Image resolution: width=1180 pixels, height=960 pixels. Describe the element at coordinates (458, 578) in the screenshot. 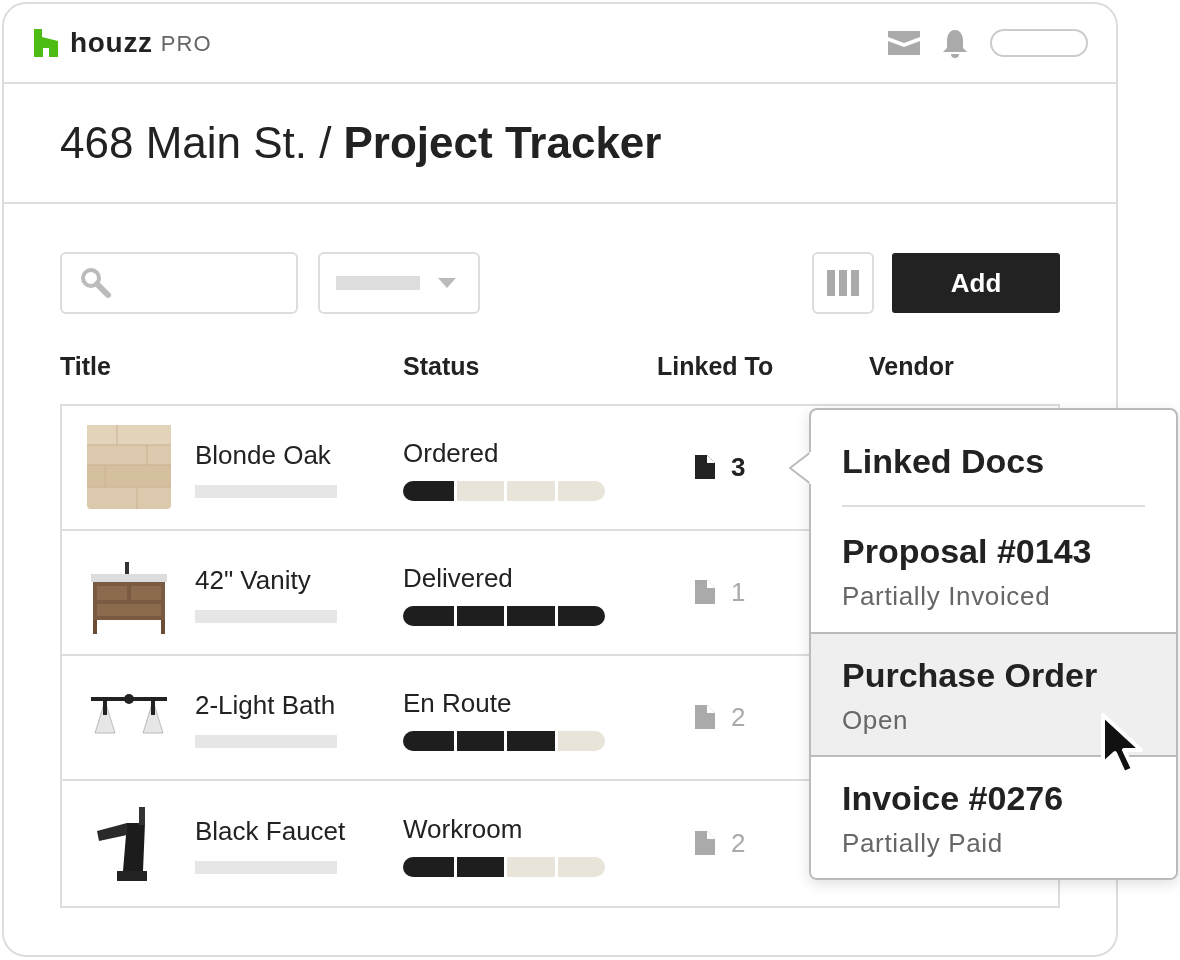

I see `status-label: Delivered` at that location.